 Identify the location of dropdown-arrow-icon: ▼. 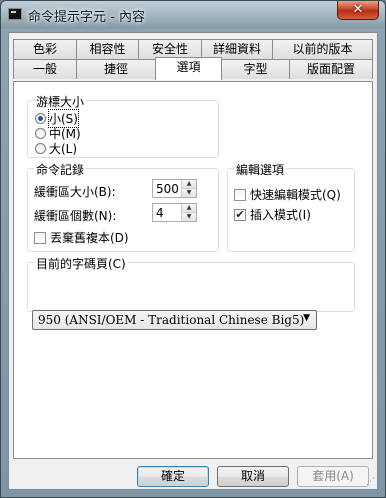
(306, 318).